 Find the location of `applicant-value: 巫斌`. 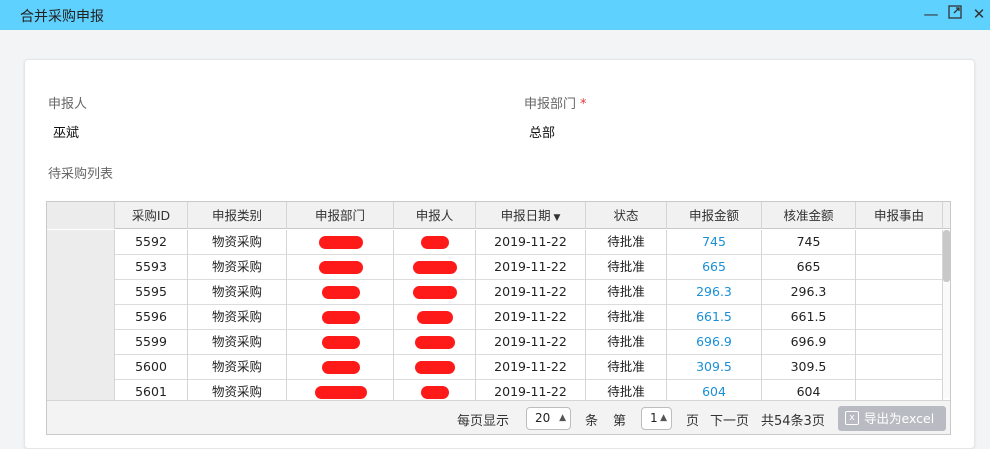

applicant-value: 巫斌 is located at coordinates (66, 133).